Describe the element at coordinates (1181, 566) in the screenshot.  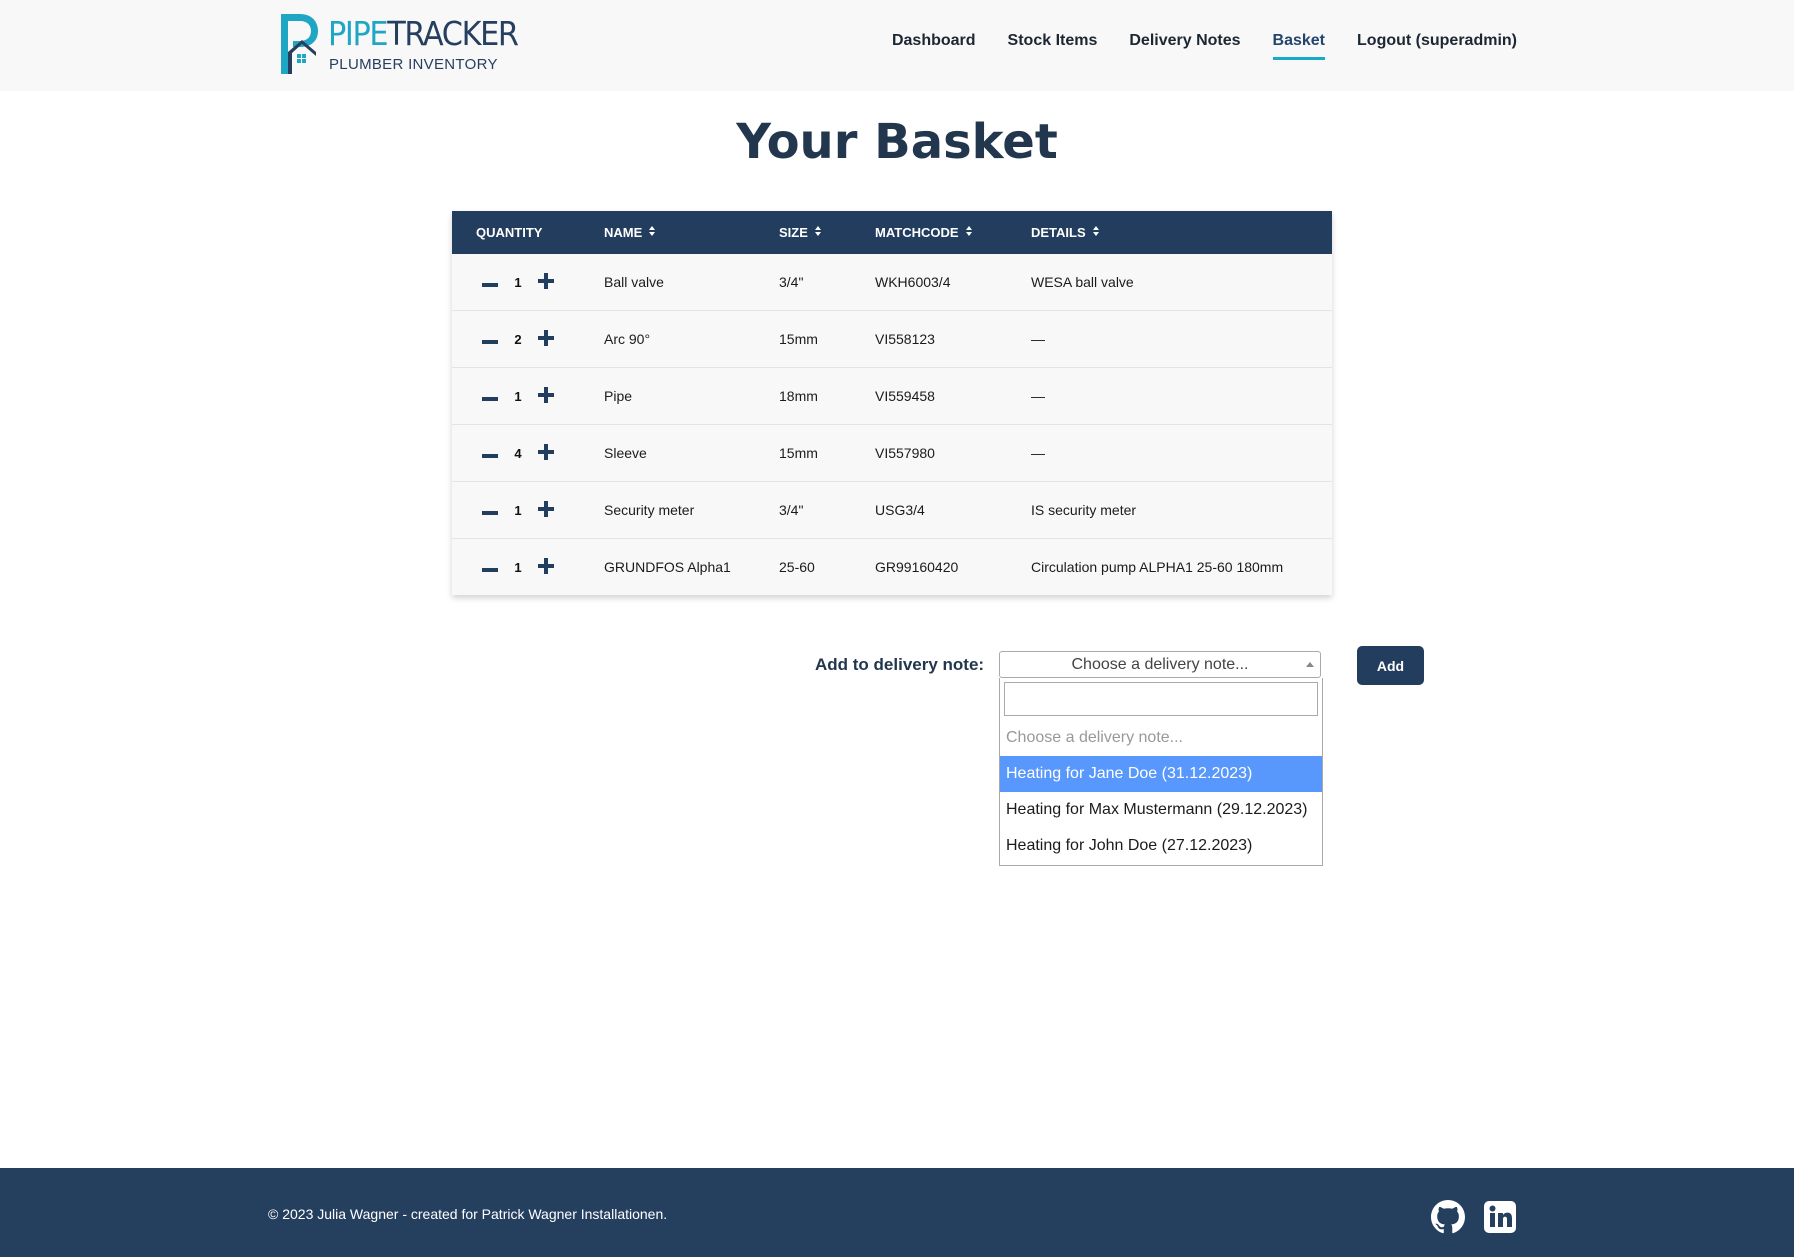
I see `cell-details: Circulation pump ALPHA1 25-60 180mm` at that location.